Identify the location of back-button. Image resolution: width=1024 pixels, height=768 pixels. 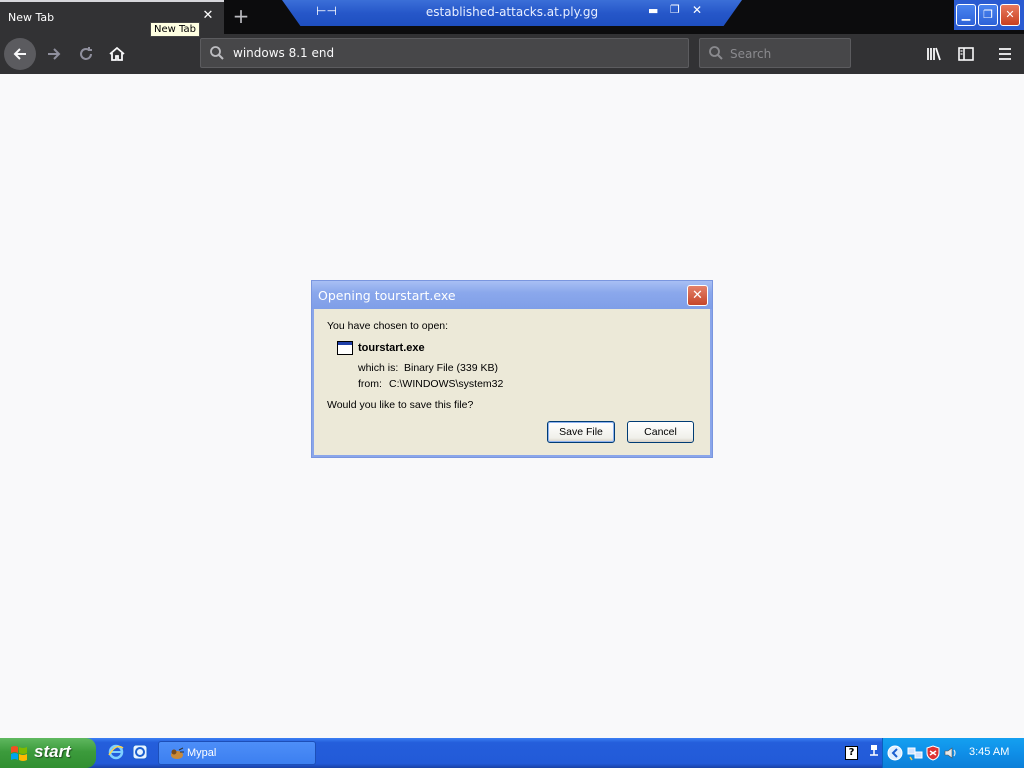
(20, 54).